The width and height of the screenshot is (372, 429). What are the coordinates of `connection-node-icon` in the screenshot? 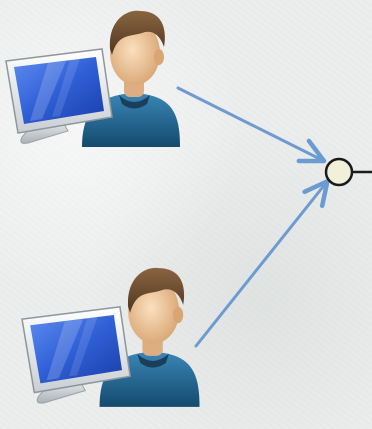 It's located at (348, 172).